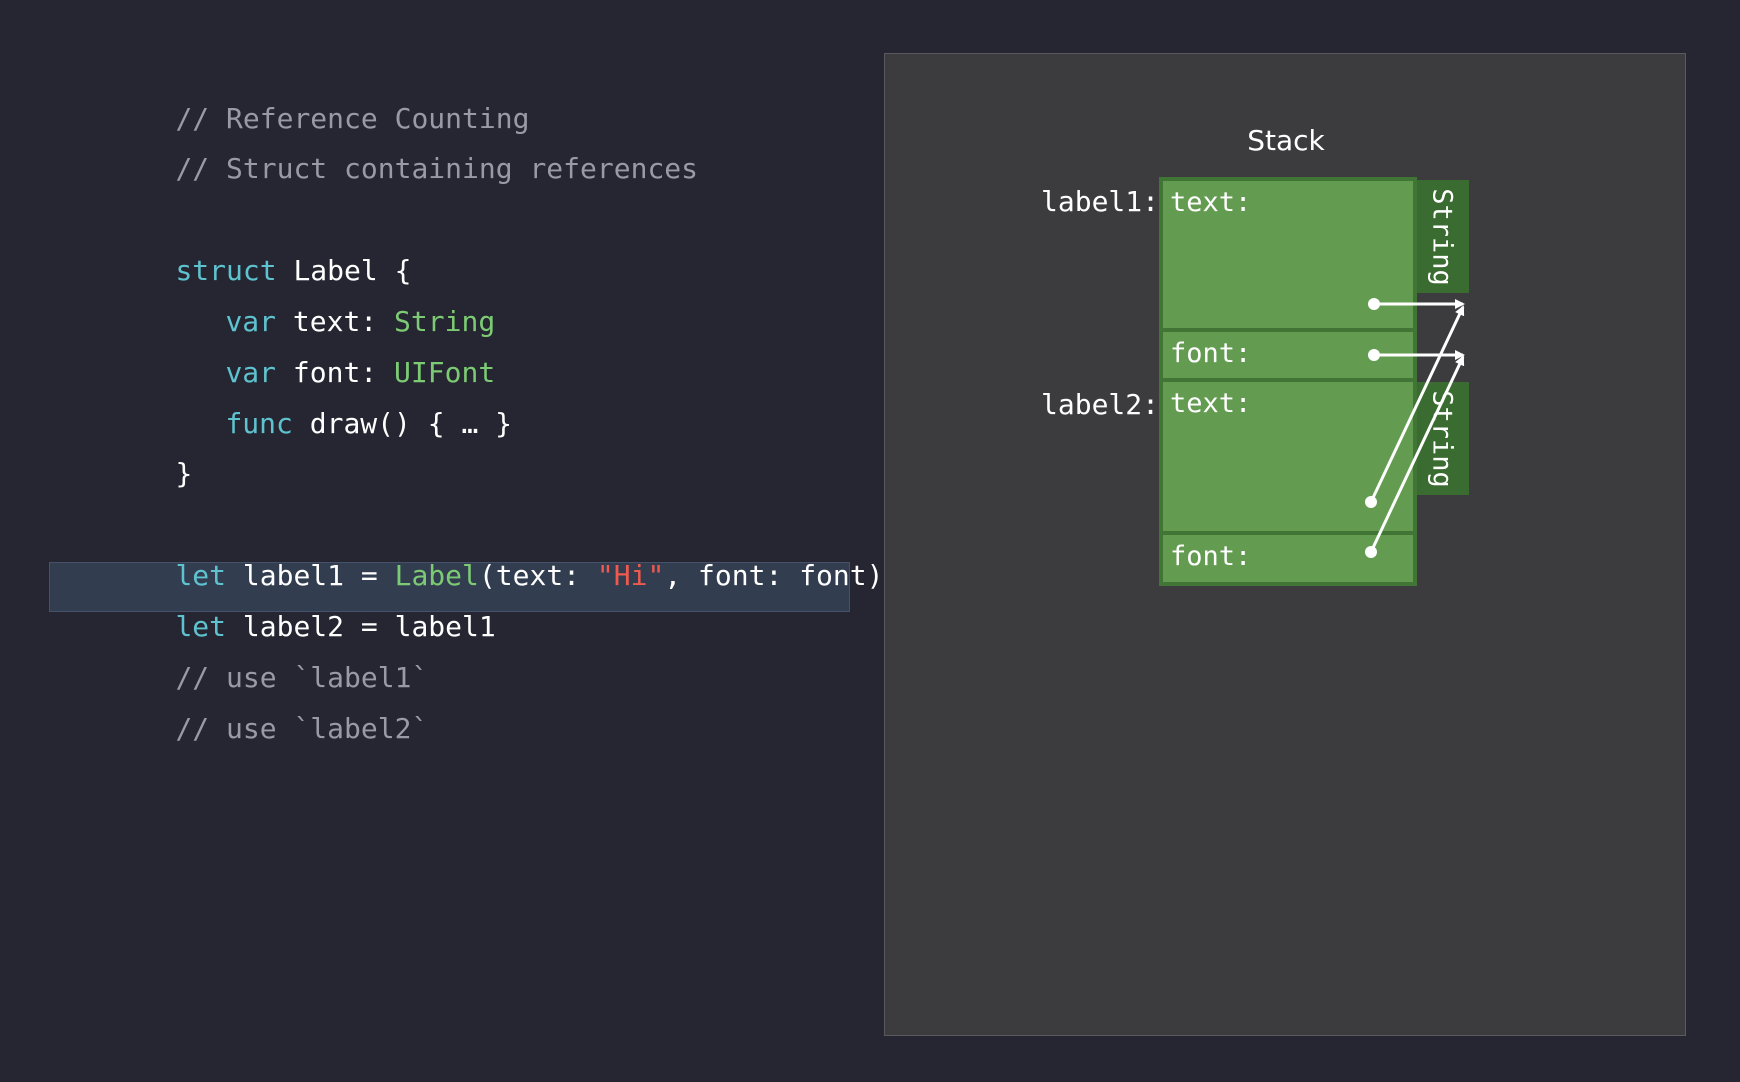 The width and height of the screenshot is (1740, 1082). What do you see at coordinates (259, 249) in the screenshot?
I see `code-line-struct: struct Label {` at bounding box center [259, 249].